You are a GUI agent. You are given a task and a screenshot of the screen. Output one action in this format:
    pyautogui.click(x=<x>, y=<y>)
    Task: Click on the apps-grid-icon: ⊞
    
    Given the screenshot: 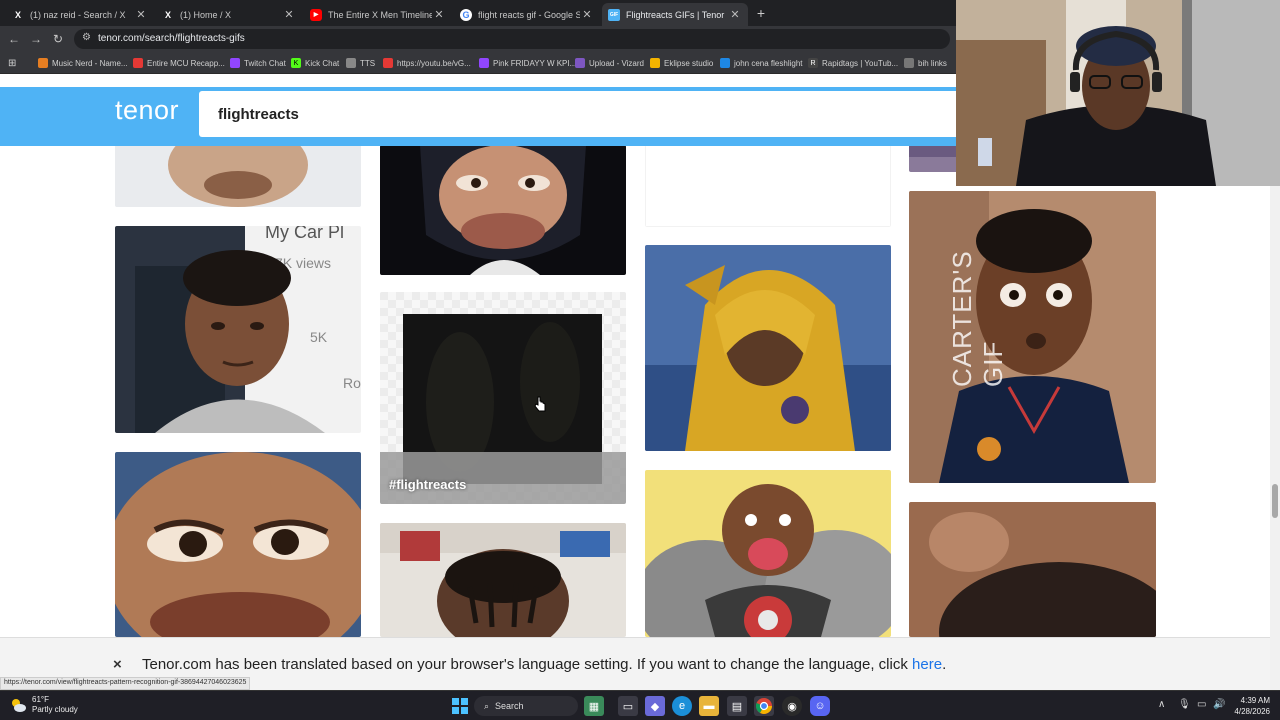 What is the action you would take?
    pyautogui.click(x=12, y=63)
    